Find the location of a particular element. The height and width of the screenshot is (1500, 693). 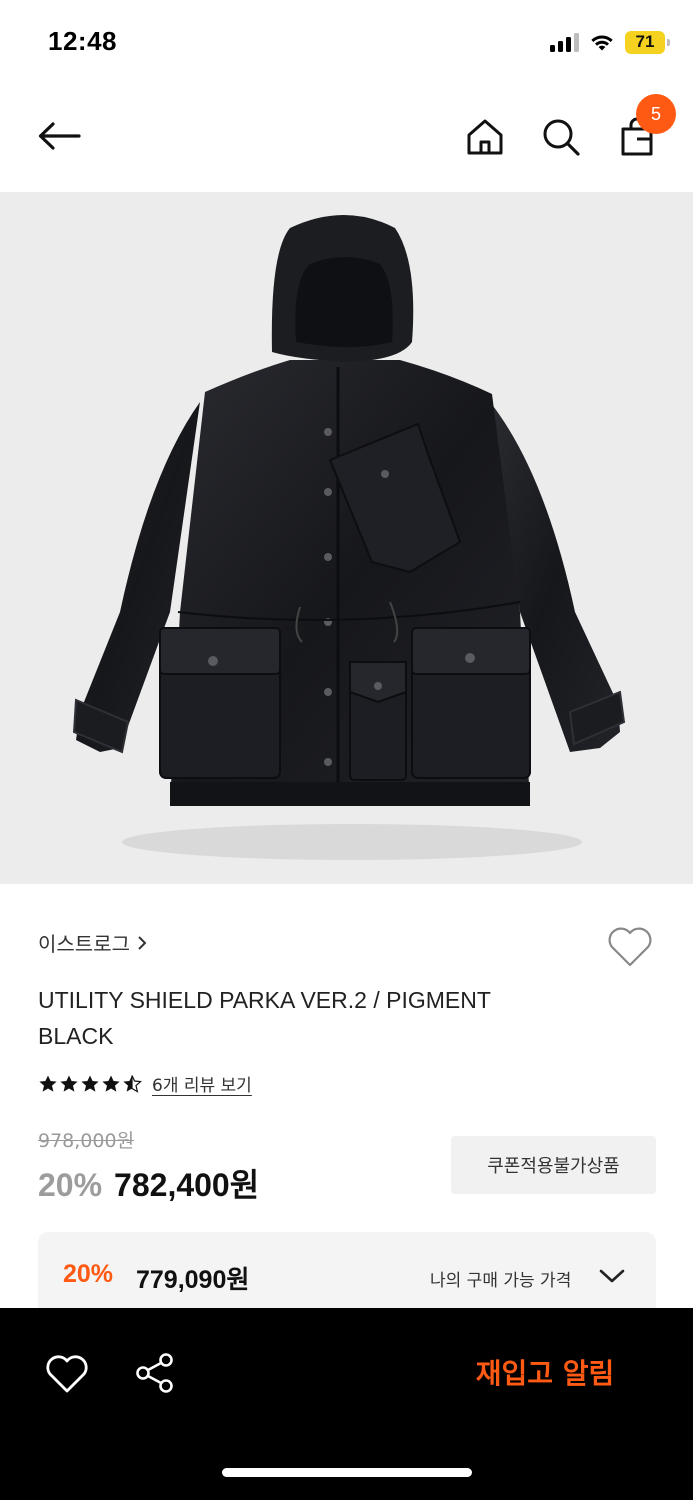

home-icon is located at coordinates (485, 137).